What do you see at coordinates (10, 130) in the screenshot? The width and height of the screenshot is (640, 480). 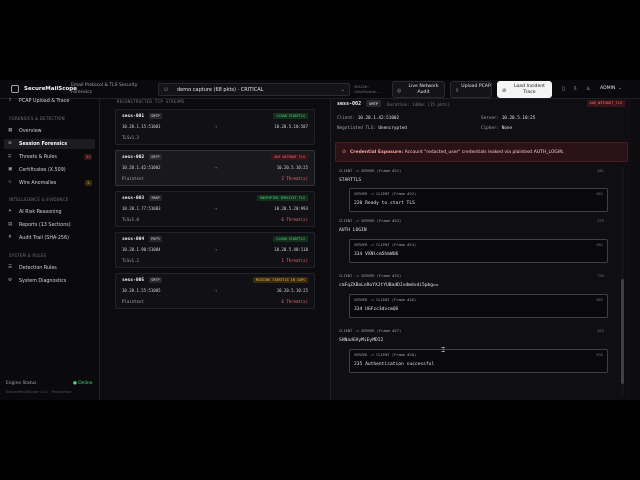 I see `grid-icon: ▦` at bounding box center [10, 130].